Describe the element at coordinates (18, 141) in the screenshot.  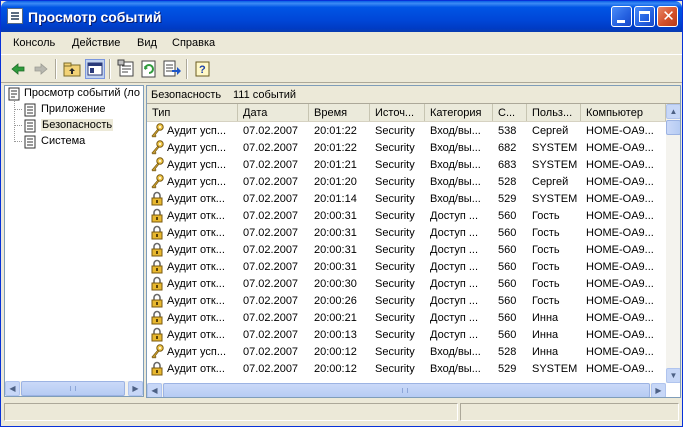
I see `tree-connector` at that location.